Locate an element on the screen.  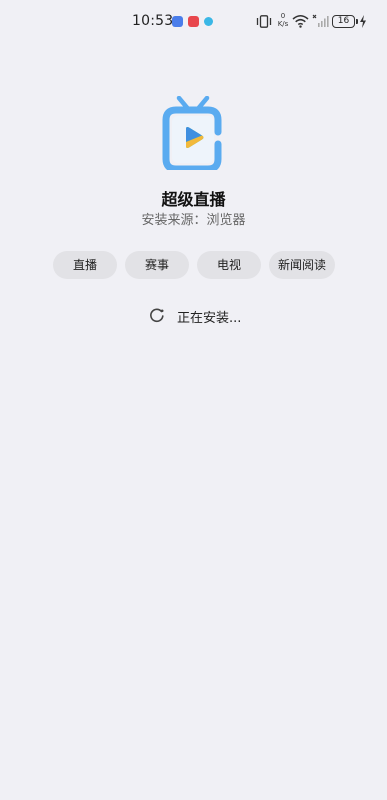
category-tags: 直播 赛事 电视 新闻阅读 is located at coordinates (193, 265).